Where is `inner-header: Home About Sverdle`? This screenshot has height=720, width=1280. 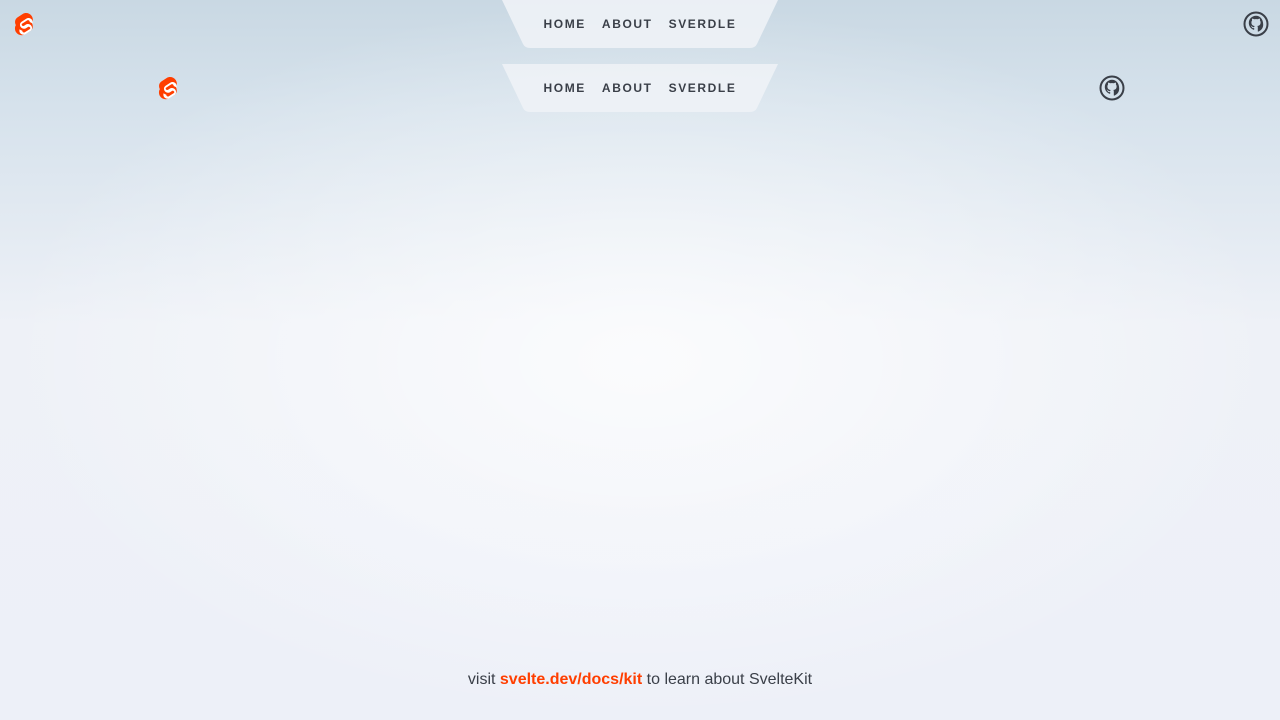 inner-header: Home About Sverdle is located at coordinates (640, 88).